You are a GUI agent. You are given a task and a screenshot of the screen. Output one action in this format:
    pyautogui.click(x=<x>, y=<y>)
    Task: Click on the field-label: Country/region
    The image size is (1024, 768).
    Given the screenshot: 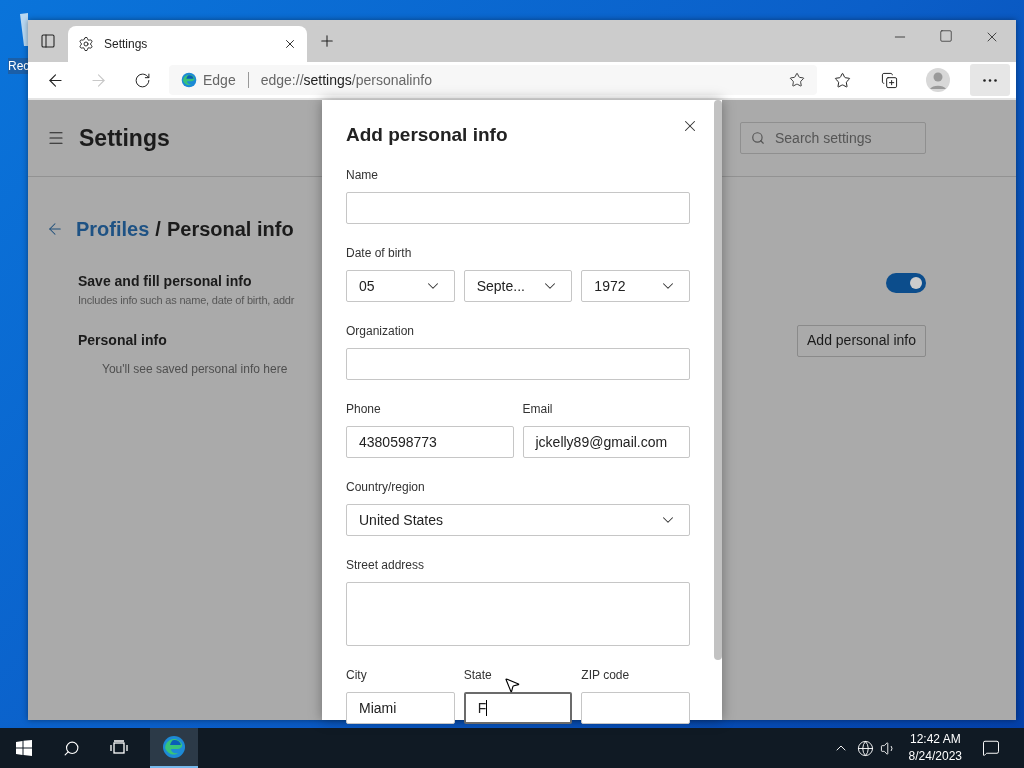 What is the action you would take?
    pyautogui.click(x=386, y=487)
    